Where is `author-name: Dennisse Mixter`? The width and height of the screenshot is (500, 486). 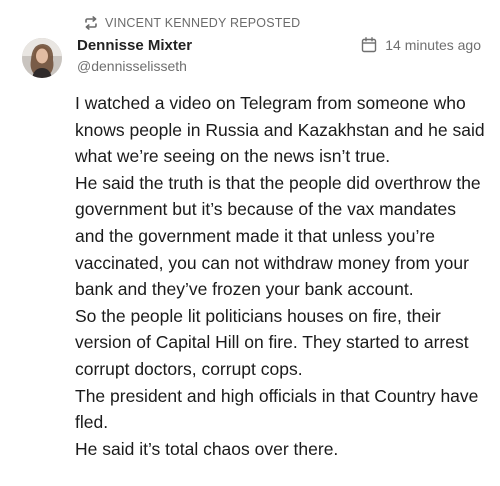
author-name: Dennisse Mixter is located at coordinates (134, 45).